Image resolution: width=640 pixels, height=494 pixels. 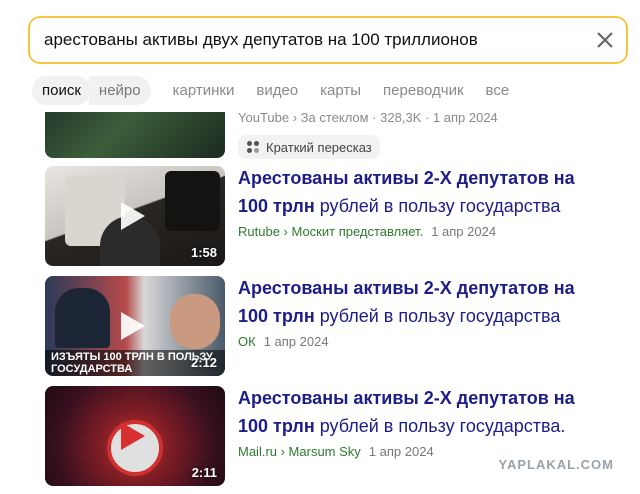 I want to click on video-thumbnail: 1:58, so click(x=135, y=216).